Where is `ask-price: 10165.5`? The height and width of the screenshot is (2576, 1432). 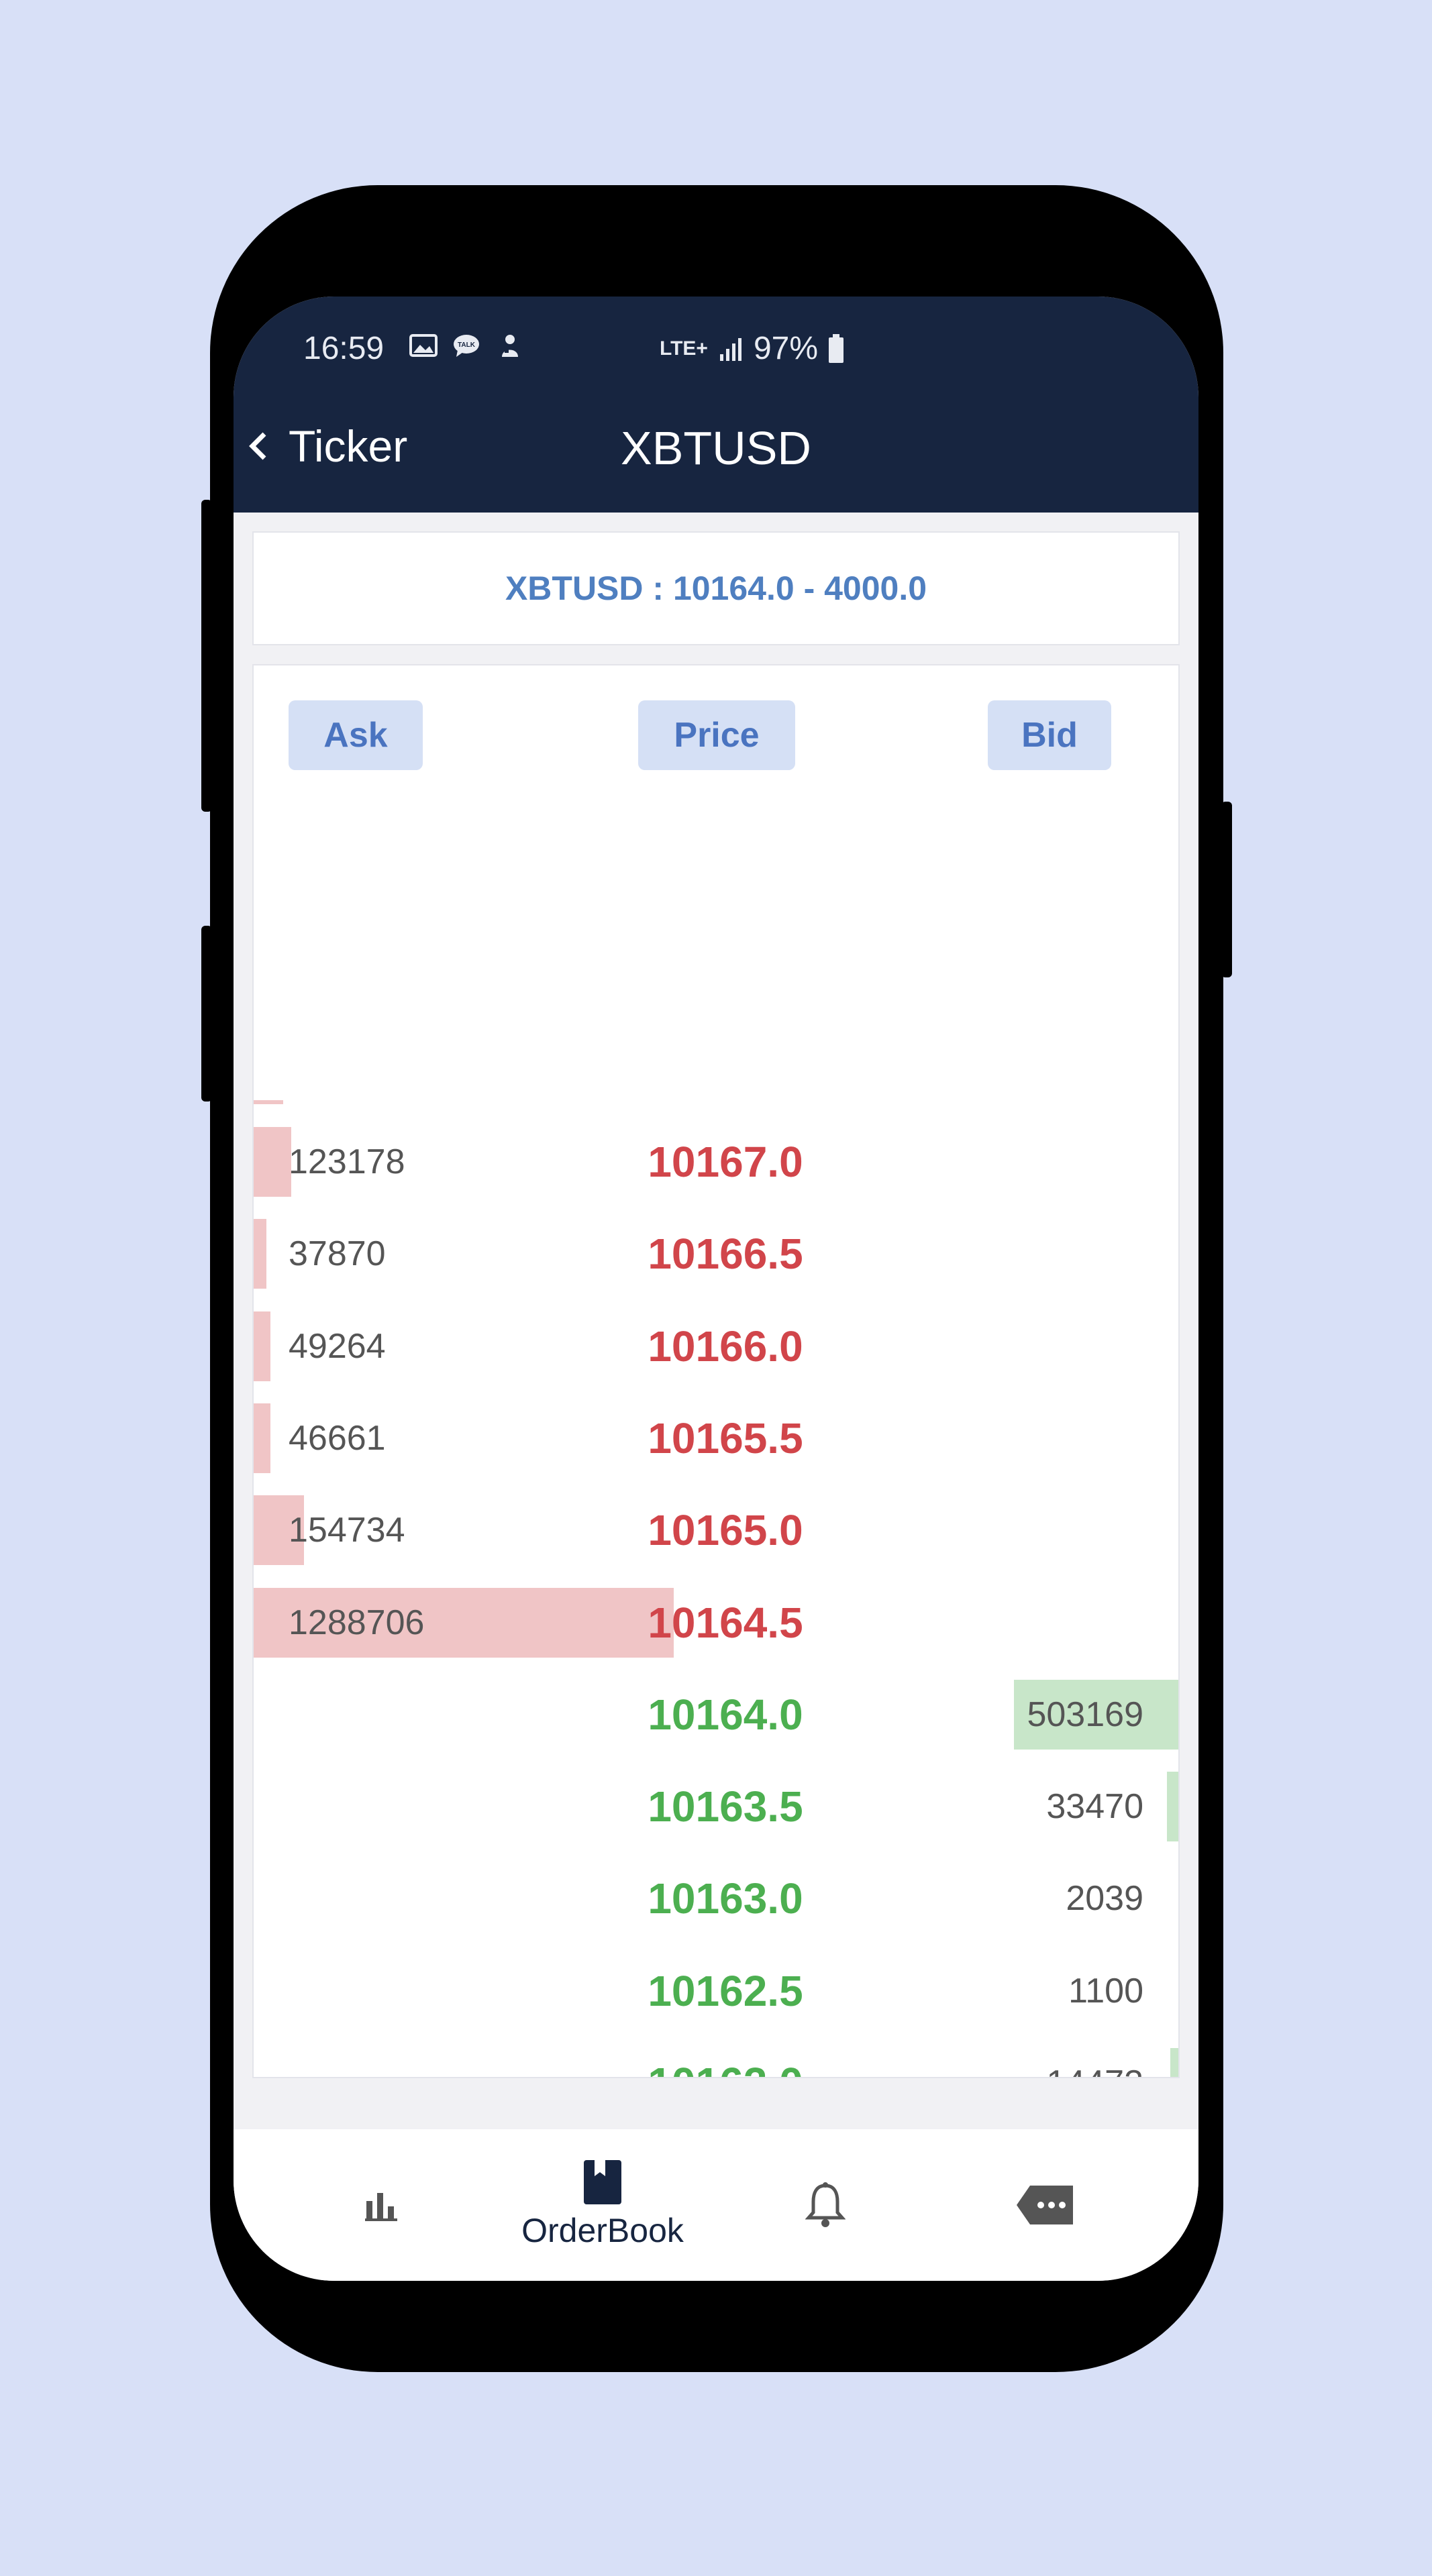 ask-price: 10165.5 is located at coordinates (725, 1437).